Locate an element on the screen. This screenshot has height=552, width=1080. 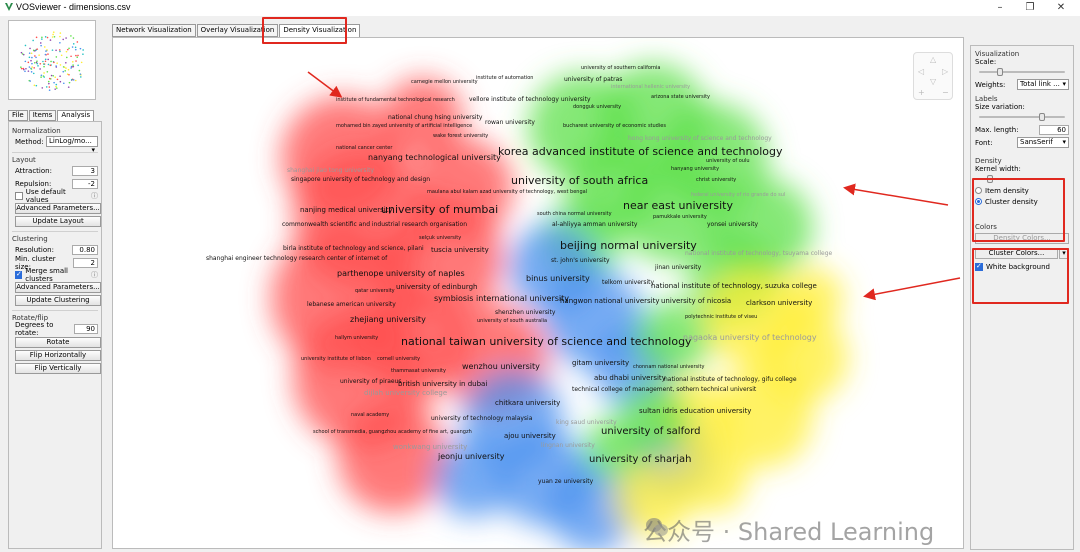
tab-density-visualization: Density Visualization is located at coordinates (320, 30).